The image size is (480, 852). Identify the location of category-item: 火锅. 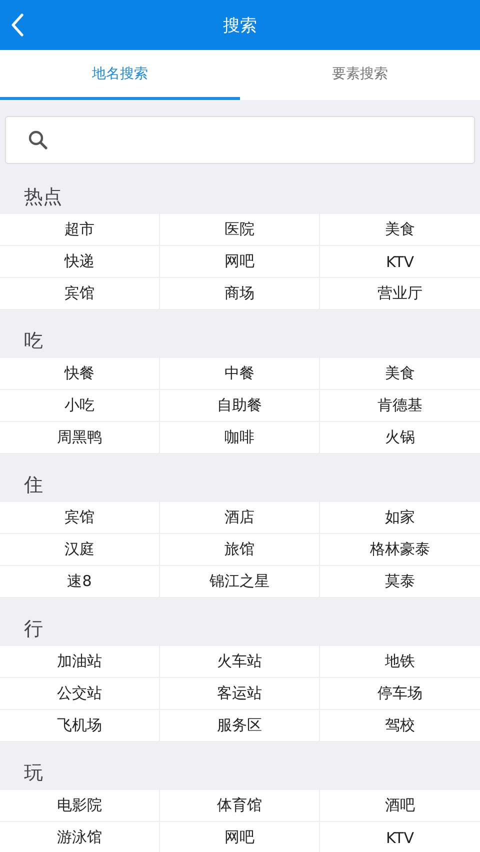
(400, 438).